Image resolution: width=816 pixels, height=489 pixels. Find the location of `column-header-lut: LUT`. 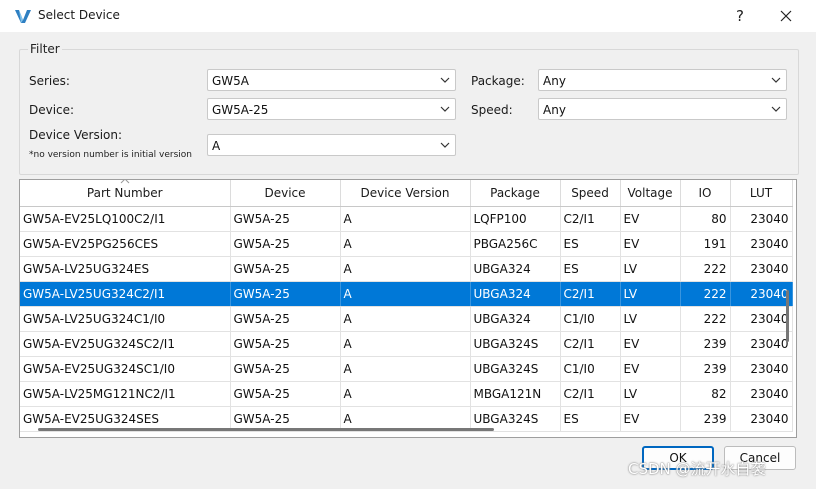

column-header-lut: LUT is located at coordinates (761, 193).